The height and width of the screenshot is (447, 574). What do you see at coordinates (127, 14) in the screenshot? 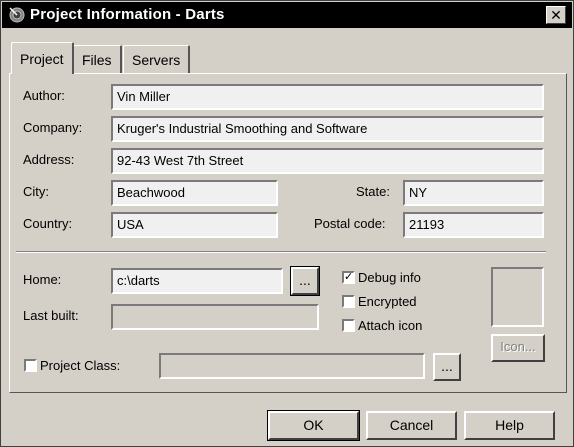
I see `window-title: Project Information - Darts` at bounding box center [127, 14].